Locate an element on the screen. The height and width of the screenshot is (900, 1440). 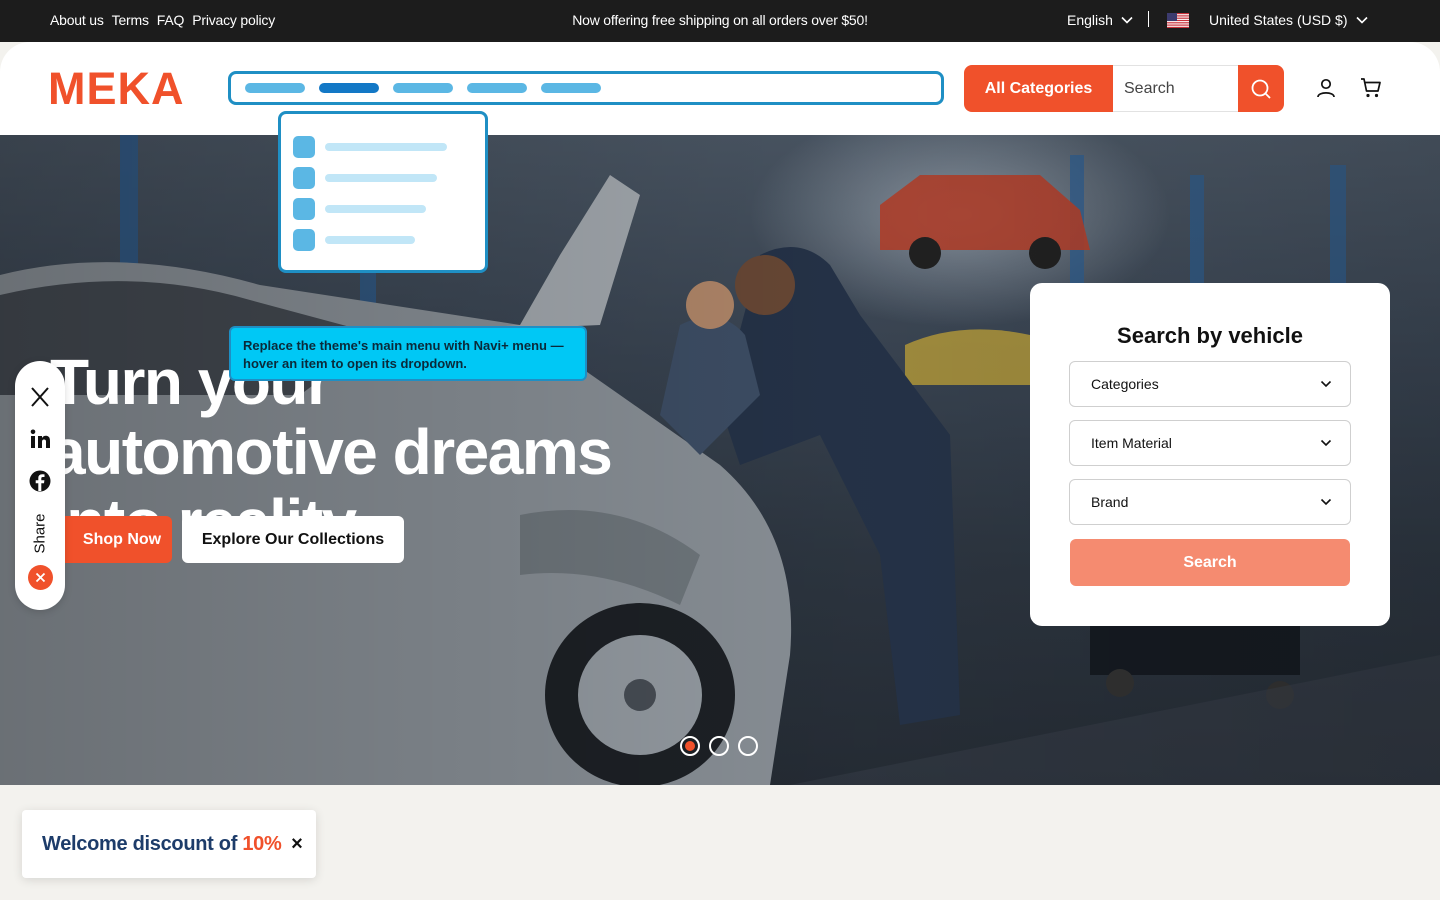
close-popup-button: × is located at coordinates (297, 844).